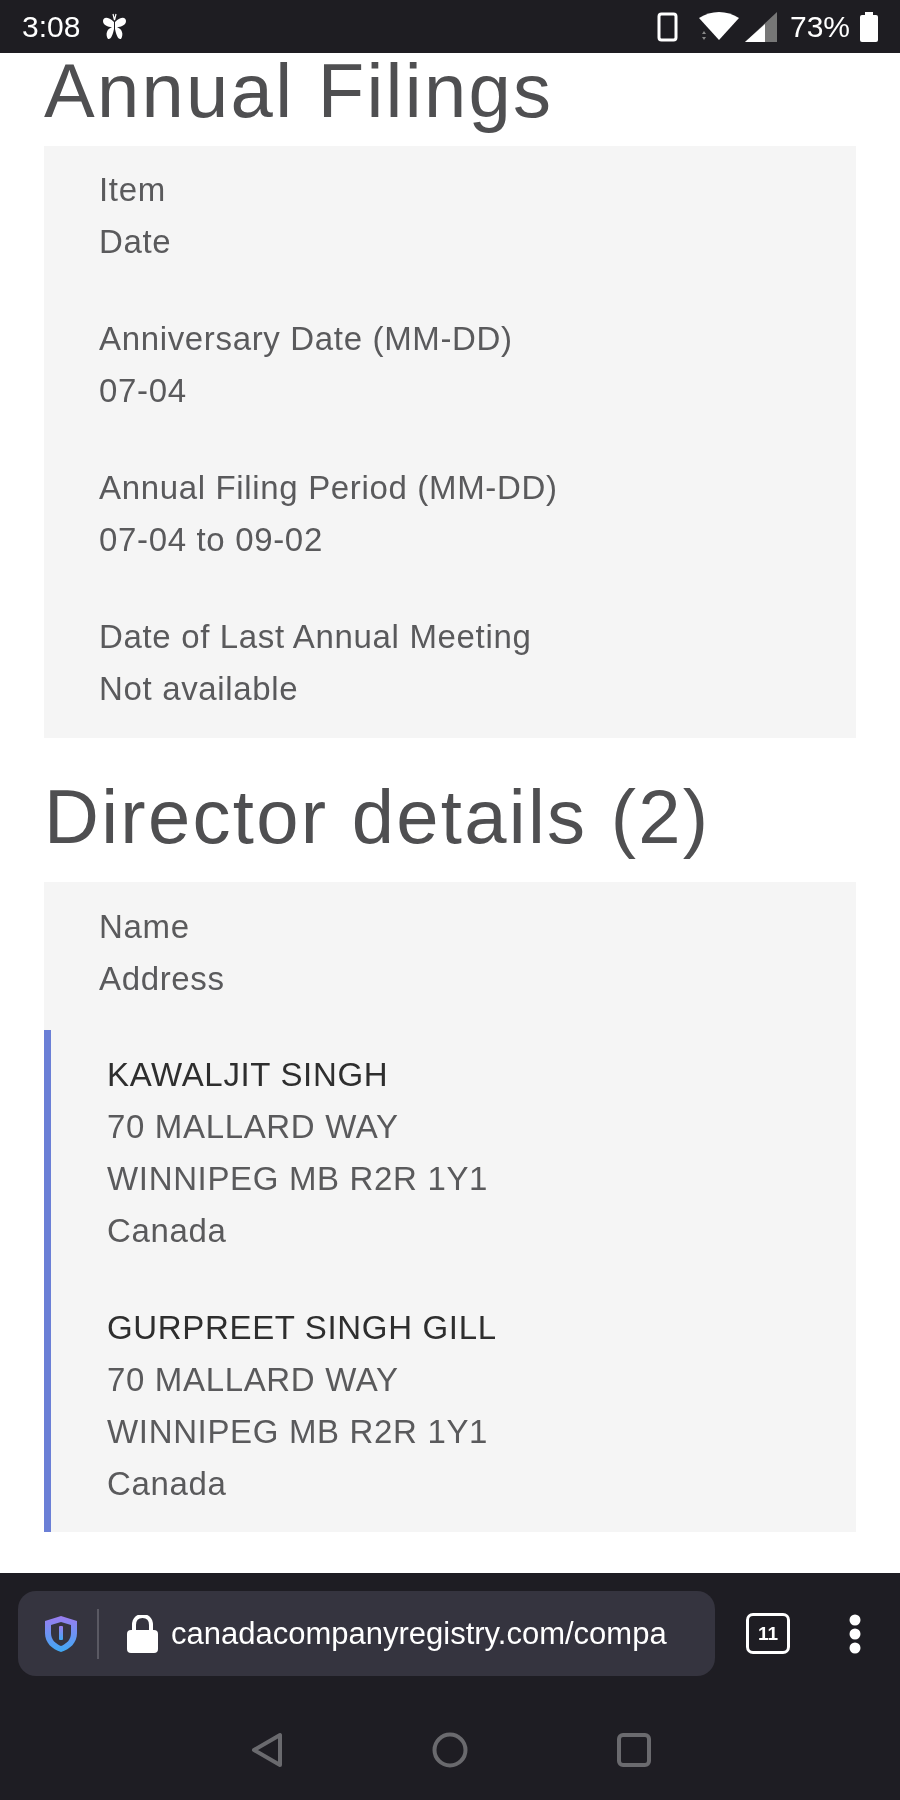 The height and width of the screenshot is (1800, 900). Describe the element at coordinates (211, 540) in the screenshot. I see `field-value: 07-04 to 09-02` at that location.